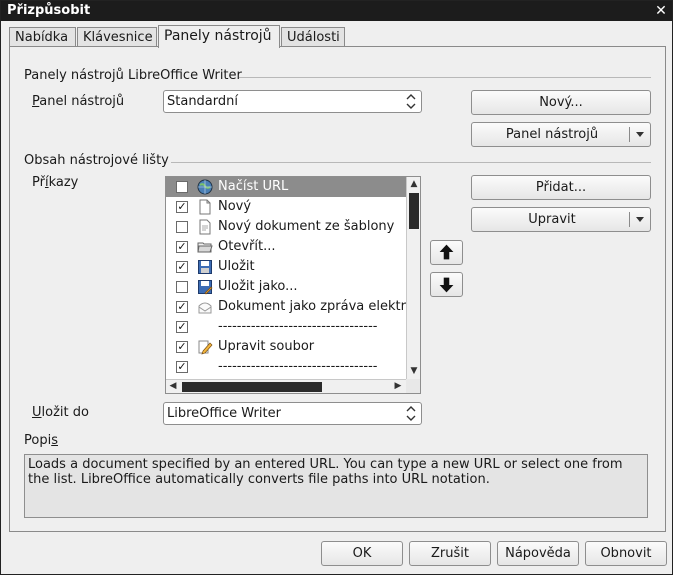 Image resolution: width=673 pixels, height=575 pixels. Describe the element at coordinates (37, 412) in the screenshot. I see `save-in-label-mnemonic: U` at that location.